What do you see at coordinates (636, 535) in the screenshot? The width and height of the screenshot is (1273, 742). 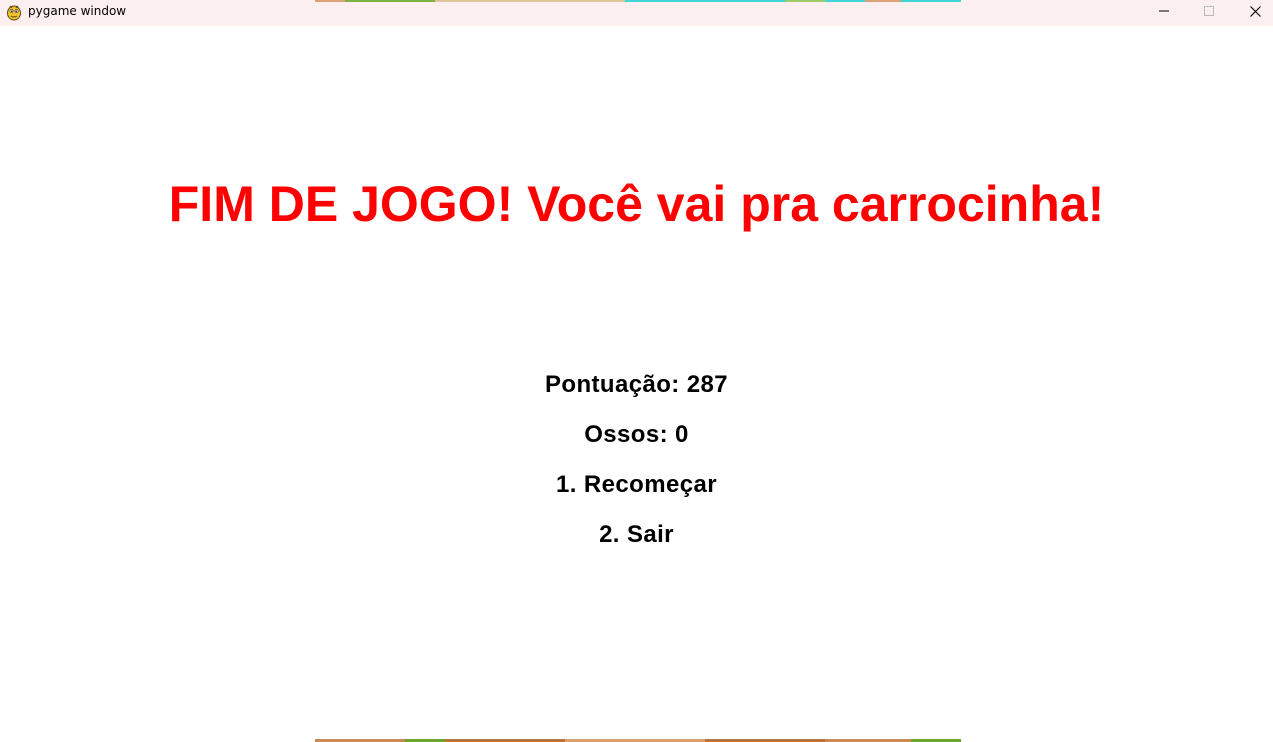 I see `exit-option: 2. Sair` at bounding box center [636, 535].